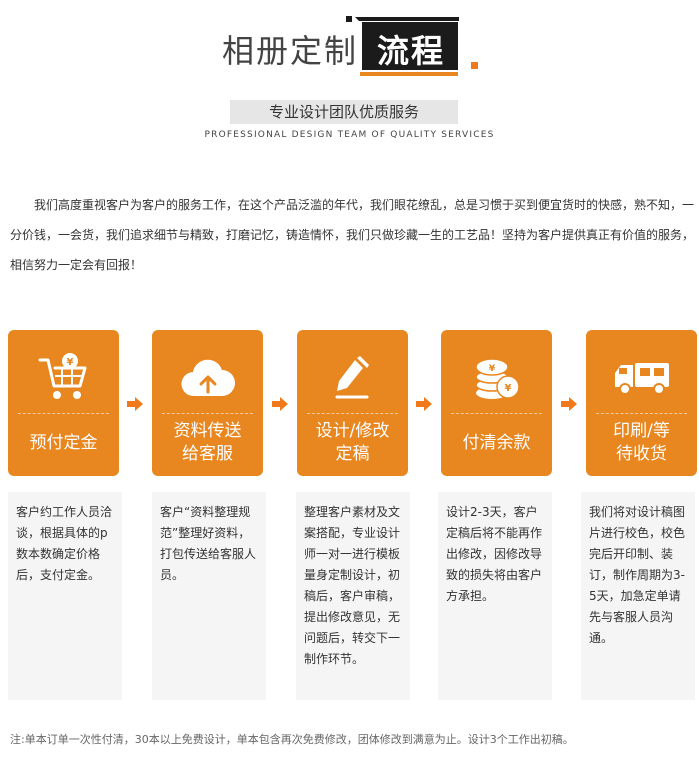  What do you see at coordinates (349, 19) in the screenshot?
I see `decor-dot-top` at bounding box center [349, 19].